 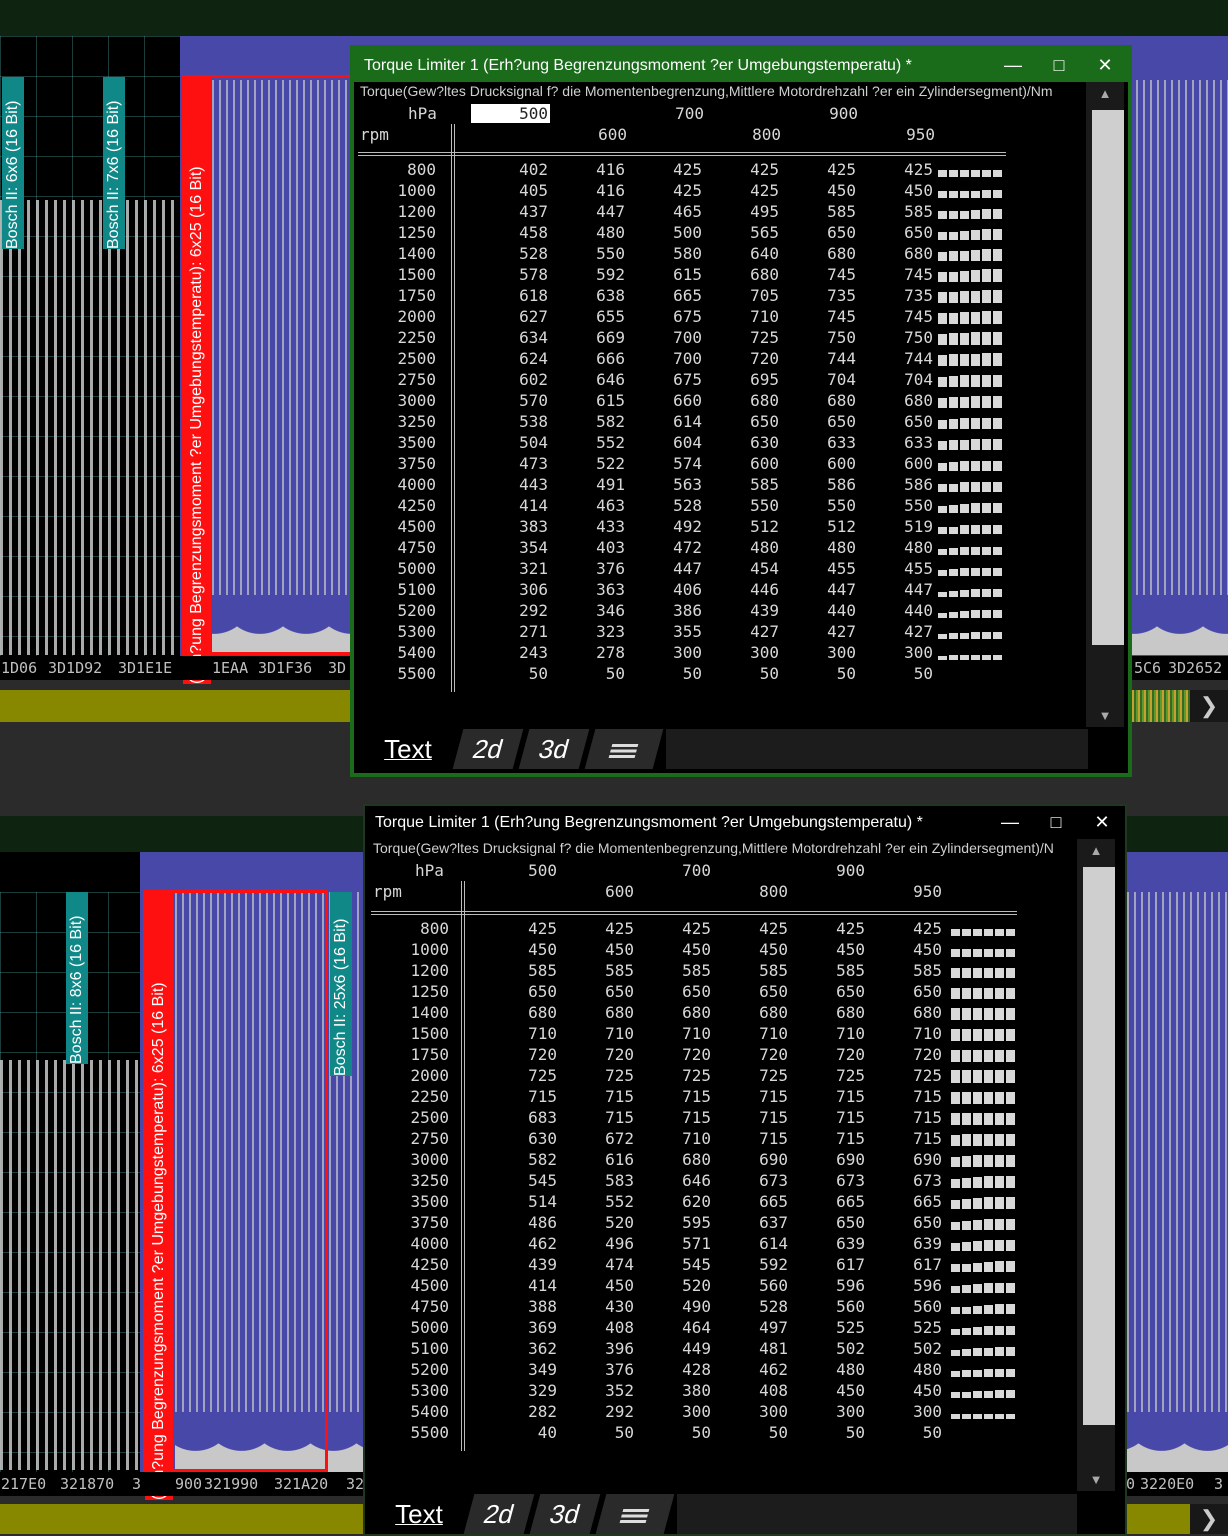 What do you see at coordinates (518, 1348) in the screenshot?
I see `table-cell: 362` at bounding box center [518, 1348].